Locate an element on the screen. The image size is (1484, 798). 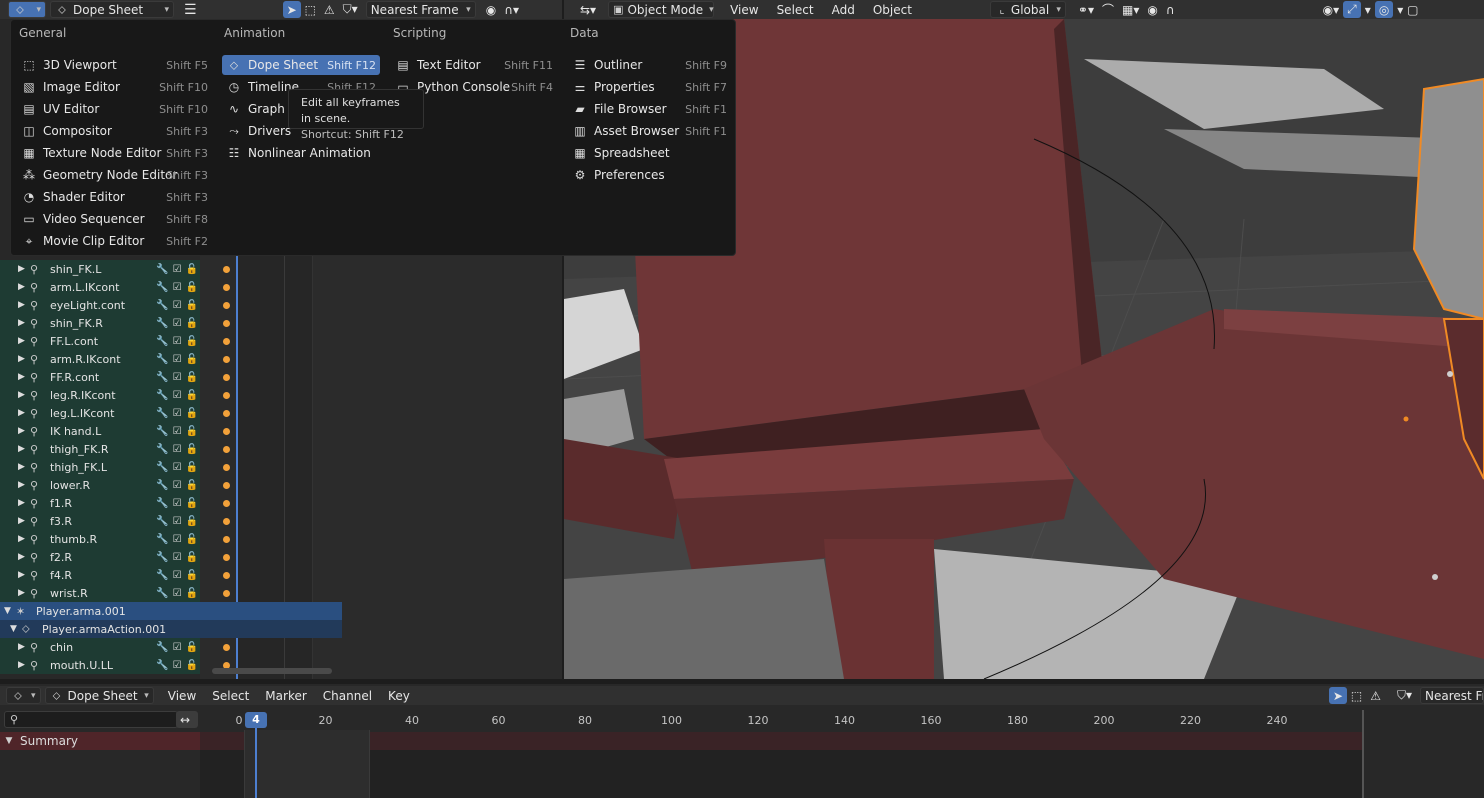
orientation-dropdown: ⌞ Global ▾ is located at coordinates (1027, 9).